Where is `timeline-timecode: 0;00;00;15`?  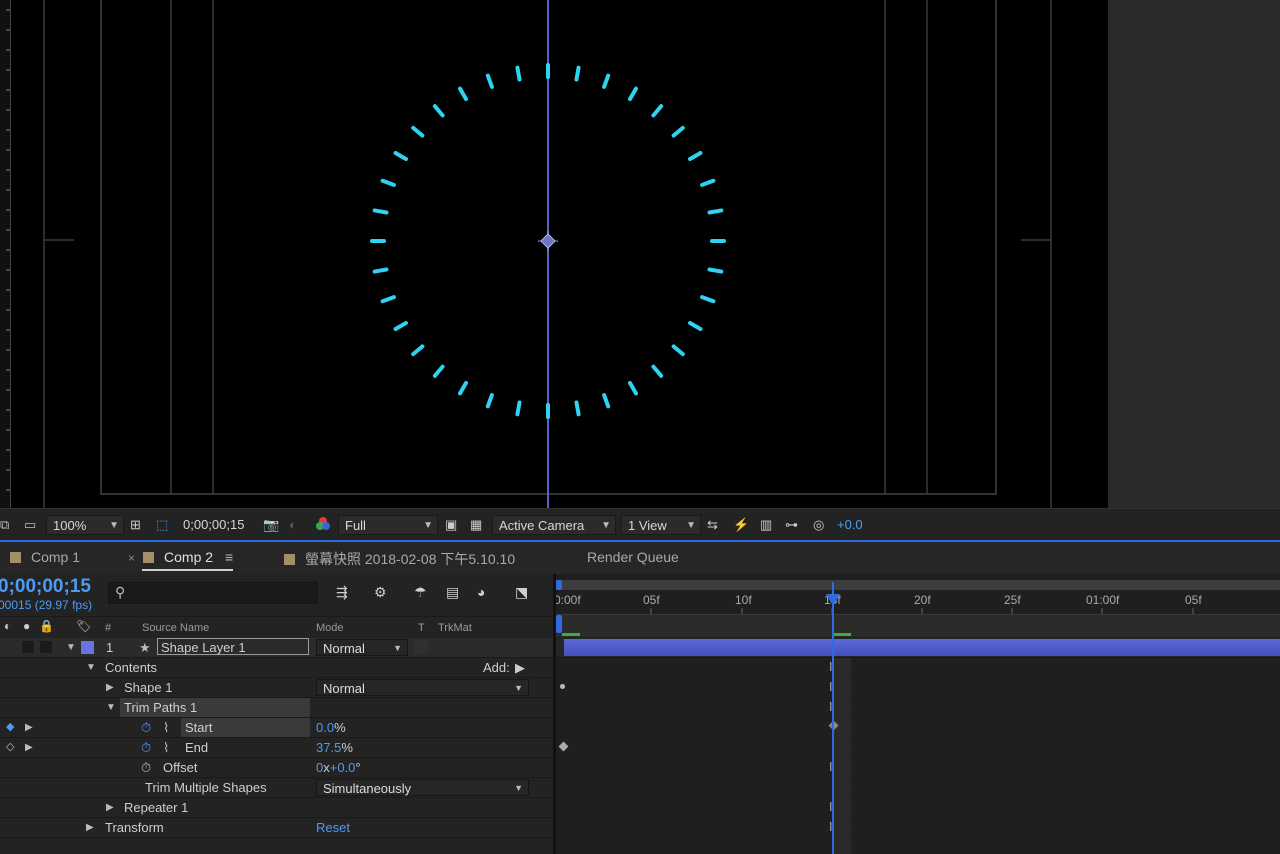 timeline-timecode: 0;00;00;15 is located at coordinates (45, 587).